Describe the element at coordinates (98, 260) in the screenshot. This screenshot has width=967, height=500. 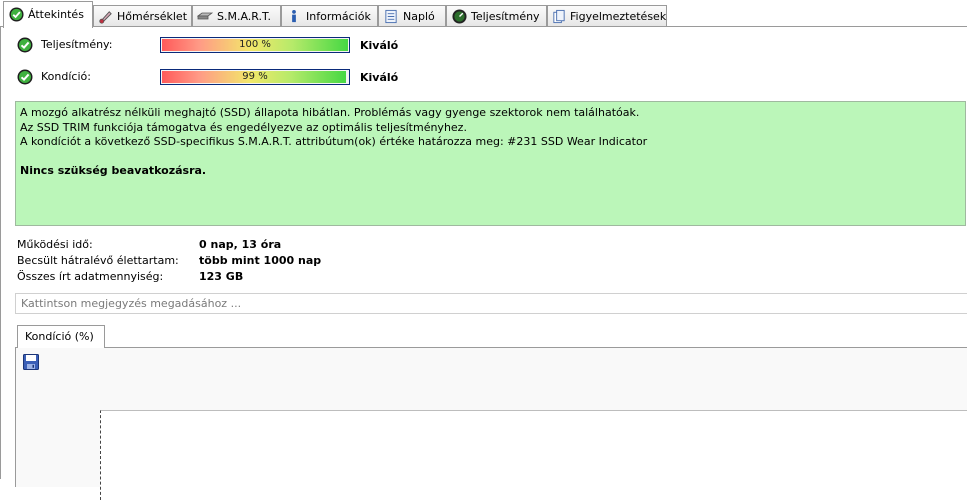
I see `info-key: Becsült hátralévő élettartam:` at that location.